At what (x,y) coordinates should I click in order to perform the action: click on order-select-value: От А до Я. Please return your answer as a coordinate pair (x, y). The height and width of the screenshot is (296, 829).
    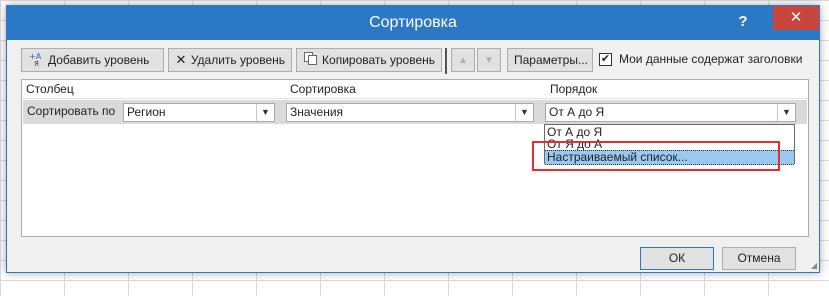
    Looking at the image, I should click on (577, 112).